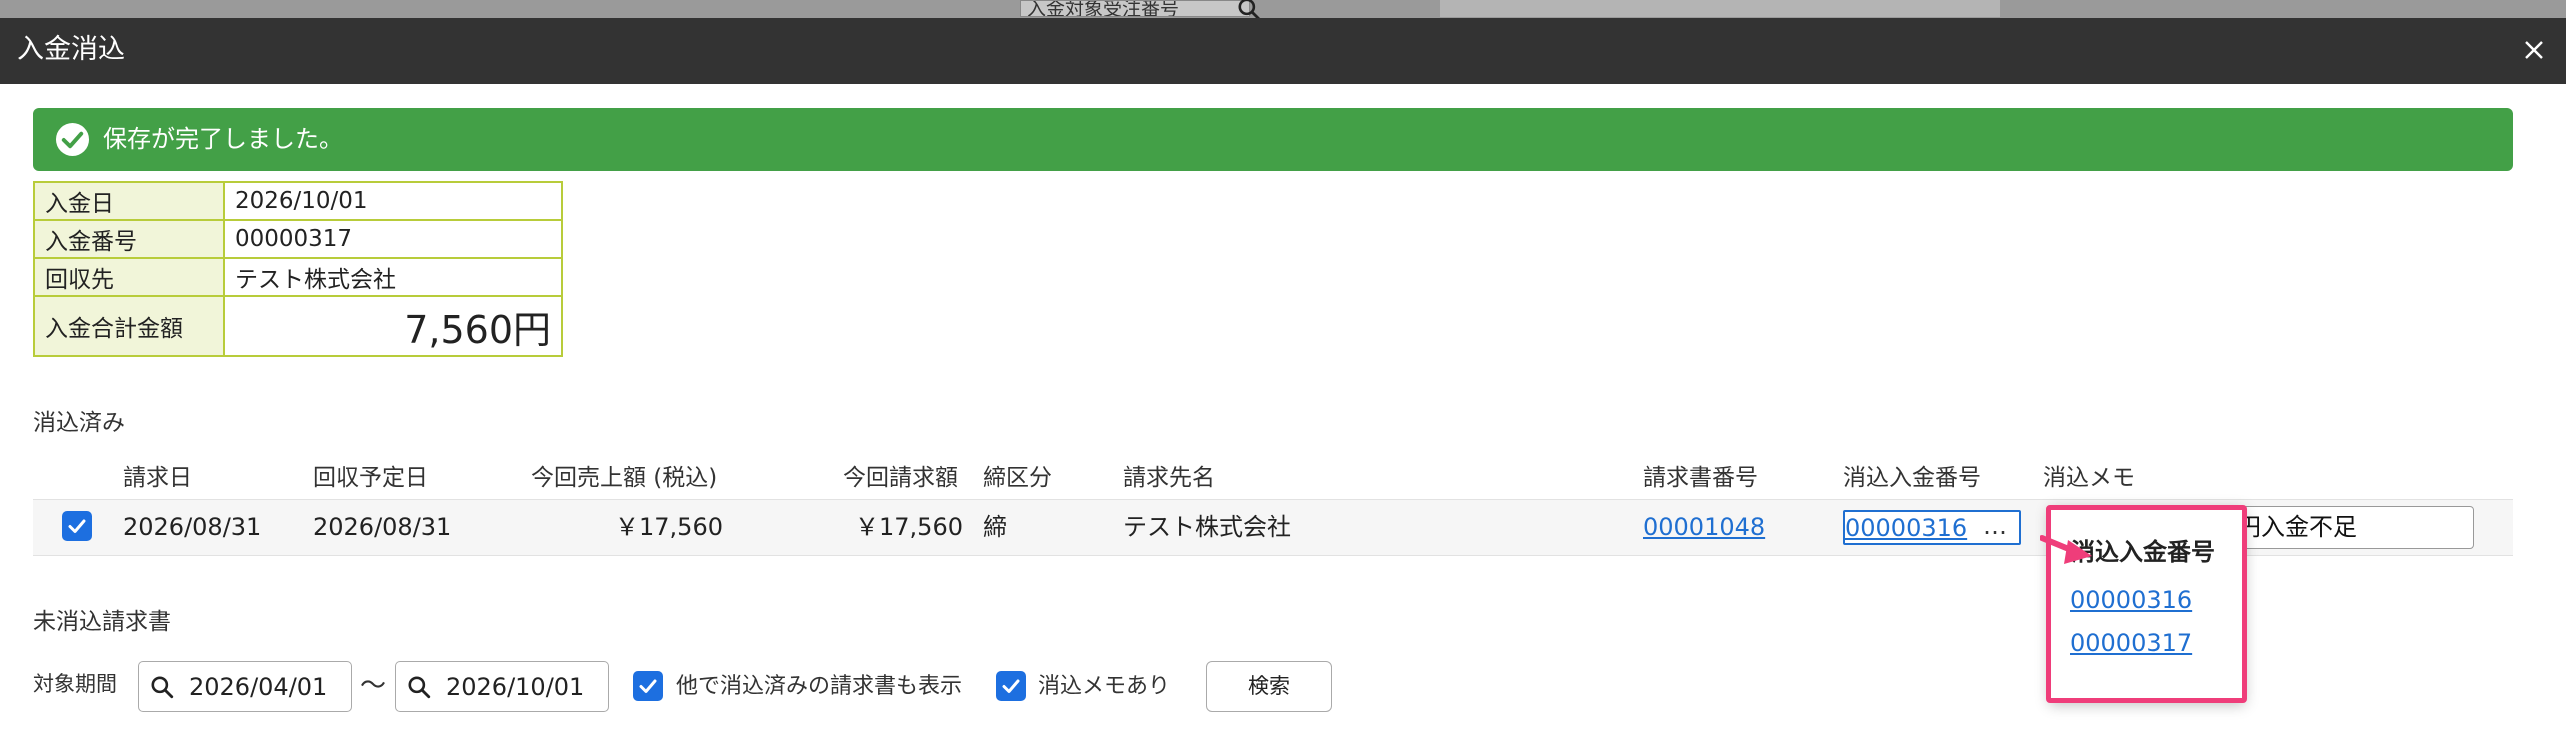 The image size is (2566, 734). I want to click on success-alert: 保存が完了しました。, so click(1273, 139).